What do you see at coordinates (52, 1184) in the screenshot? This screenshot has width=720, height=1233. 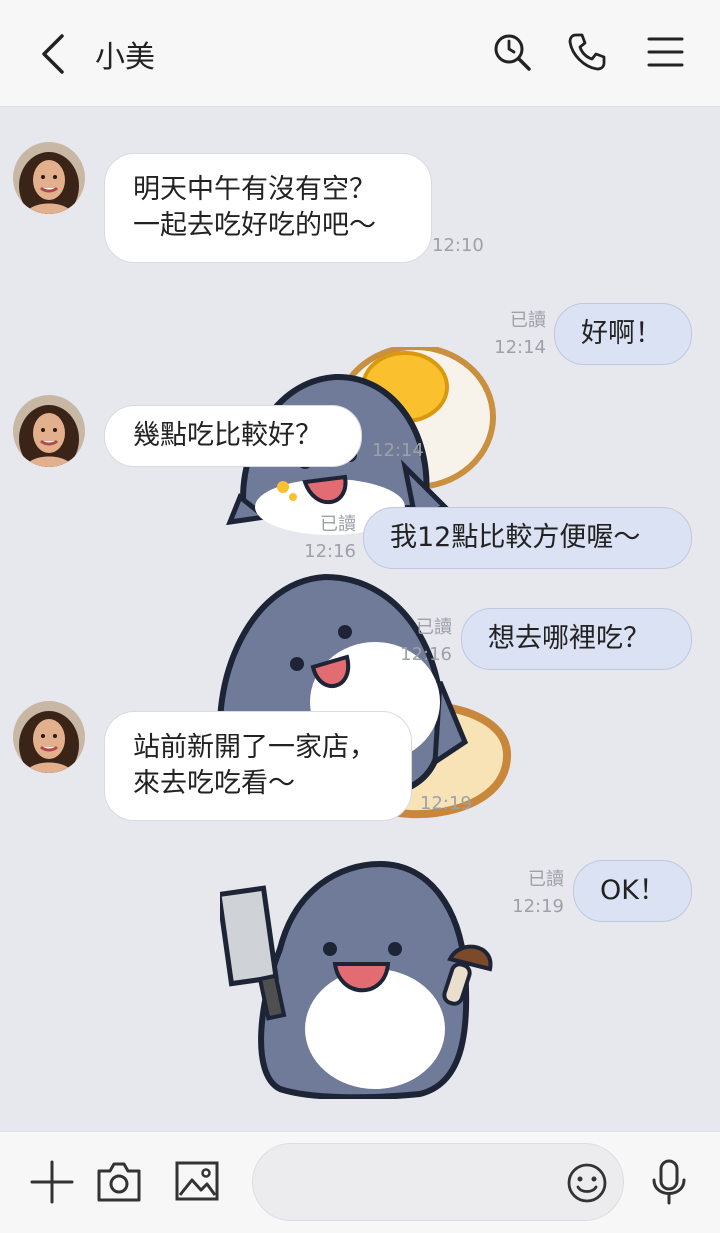 I see `plus-icon` at bounding box center [52, 1184].